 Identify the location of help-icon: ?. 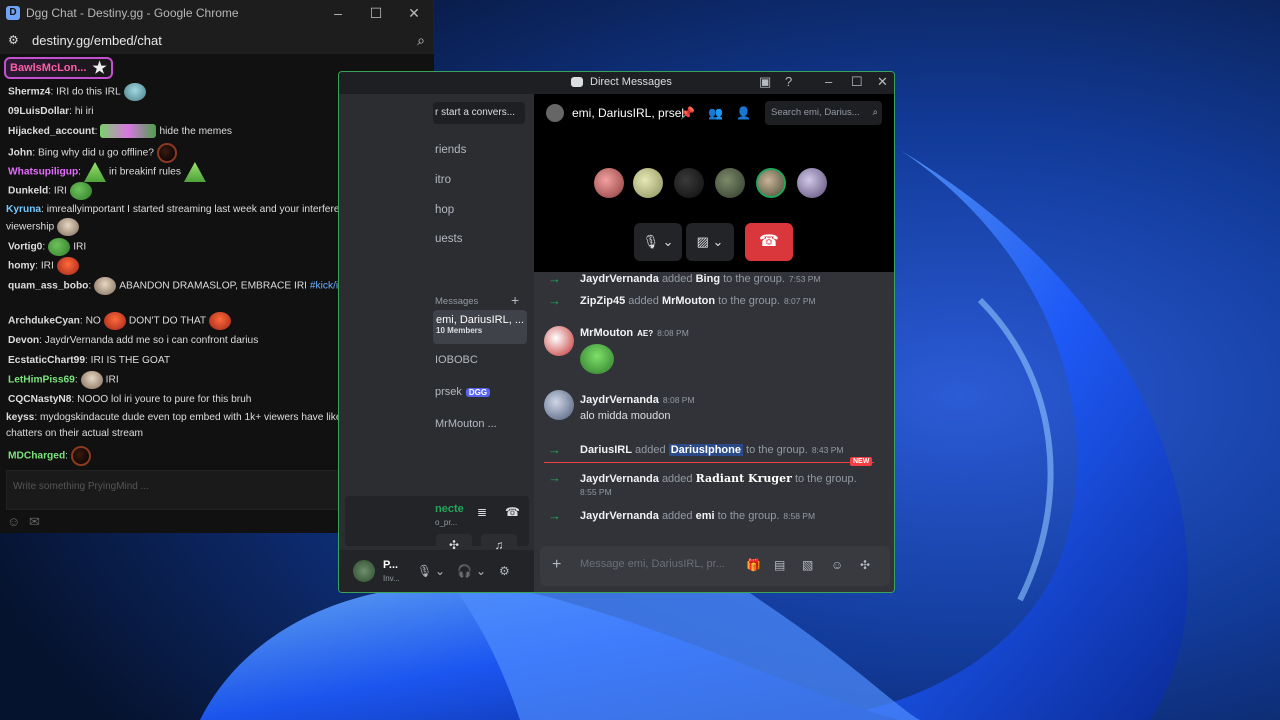
(788, 81).